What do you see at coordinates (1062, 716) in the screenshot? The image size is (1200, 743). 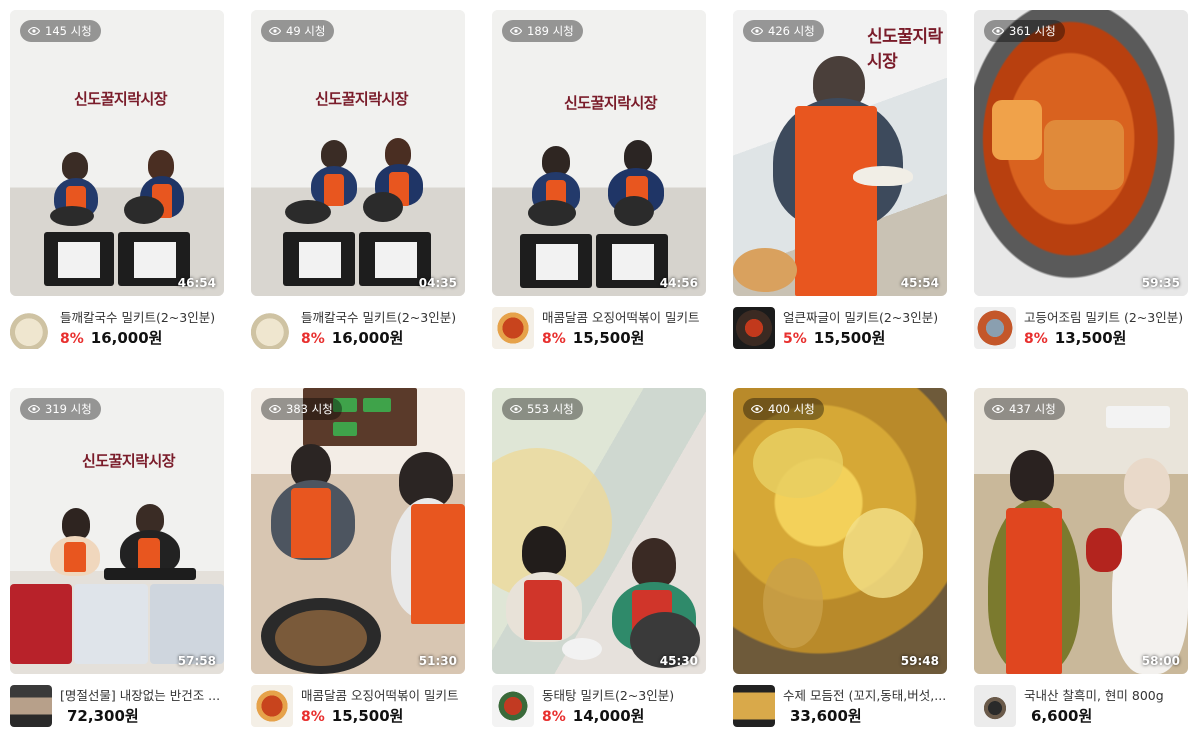 I see `product-price: 6,600원` at bounding box center [1062, 716].